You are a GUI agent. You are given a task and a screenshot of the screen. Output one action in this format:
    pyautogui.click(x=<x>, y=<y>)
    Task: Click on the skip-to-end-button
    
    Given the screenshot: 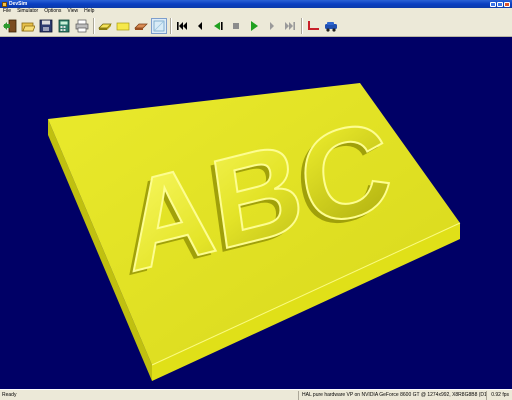 What is the action you would take?
    pyautogui.click(x=290, y=26)
    